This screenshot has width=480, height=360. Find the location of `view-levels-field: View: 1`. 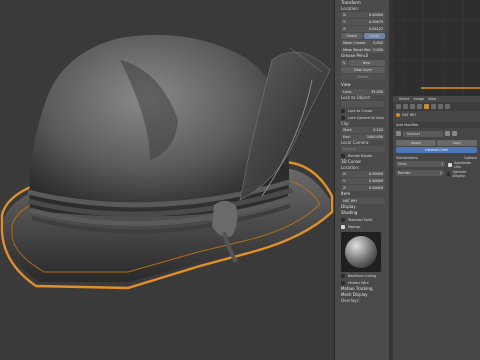

view-levels-field: View: 1 is located at coordinates (421, 164).